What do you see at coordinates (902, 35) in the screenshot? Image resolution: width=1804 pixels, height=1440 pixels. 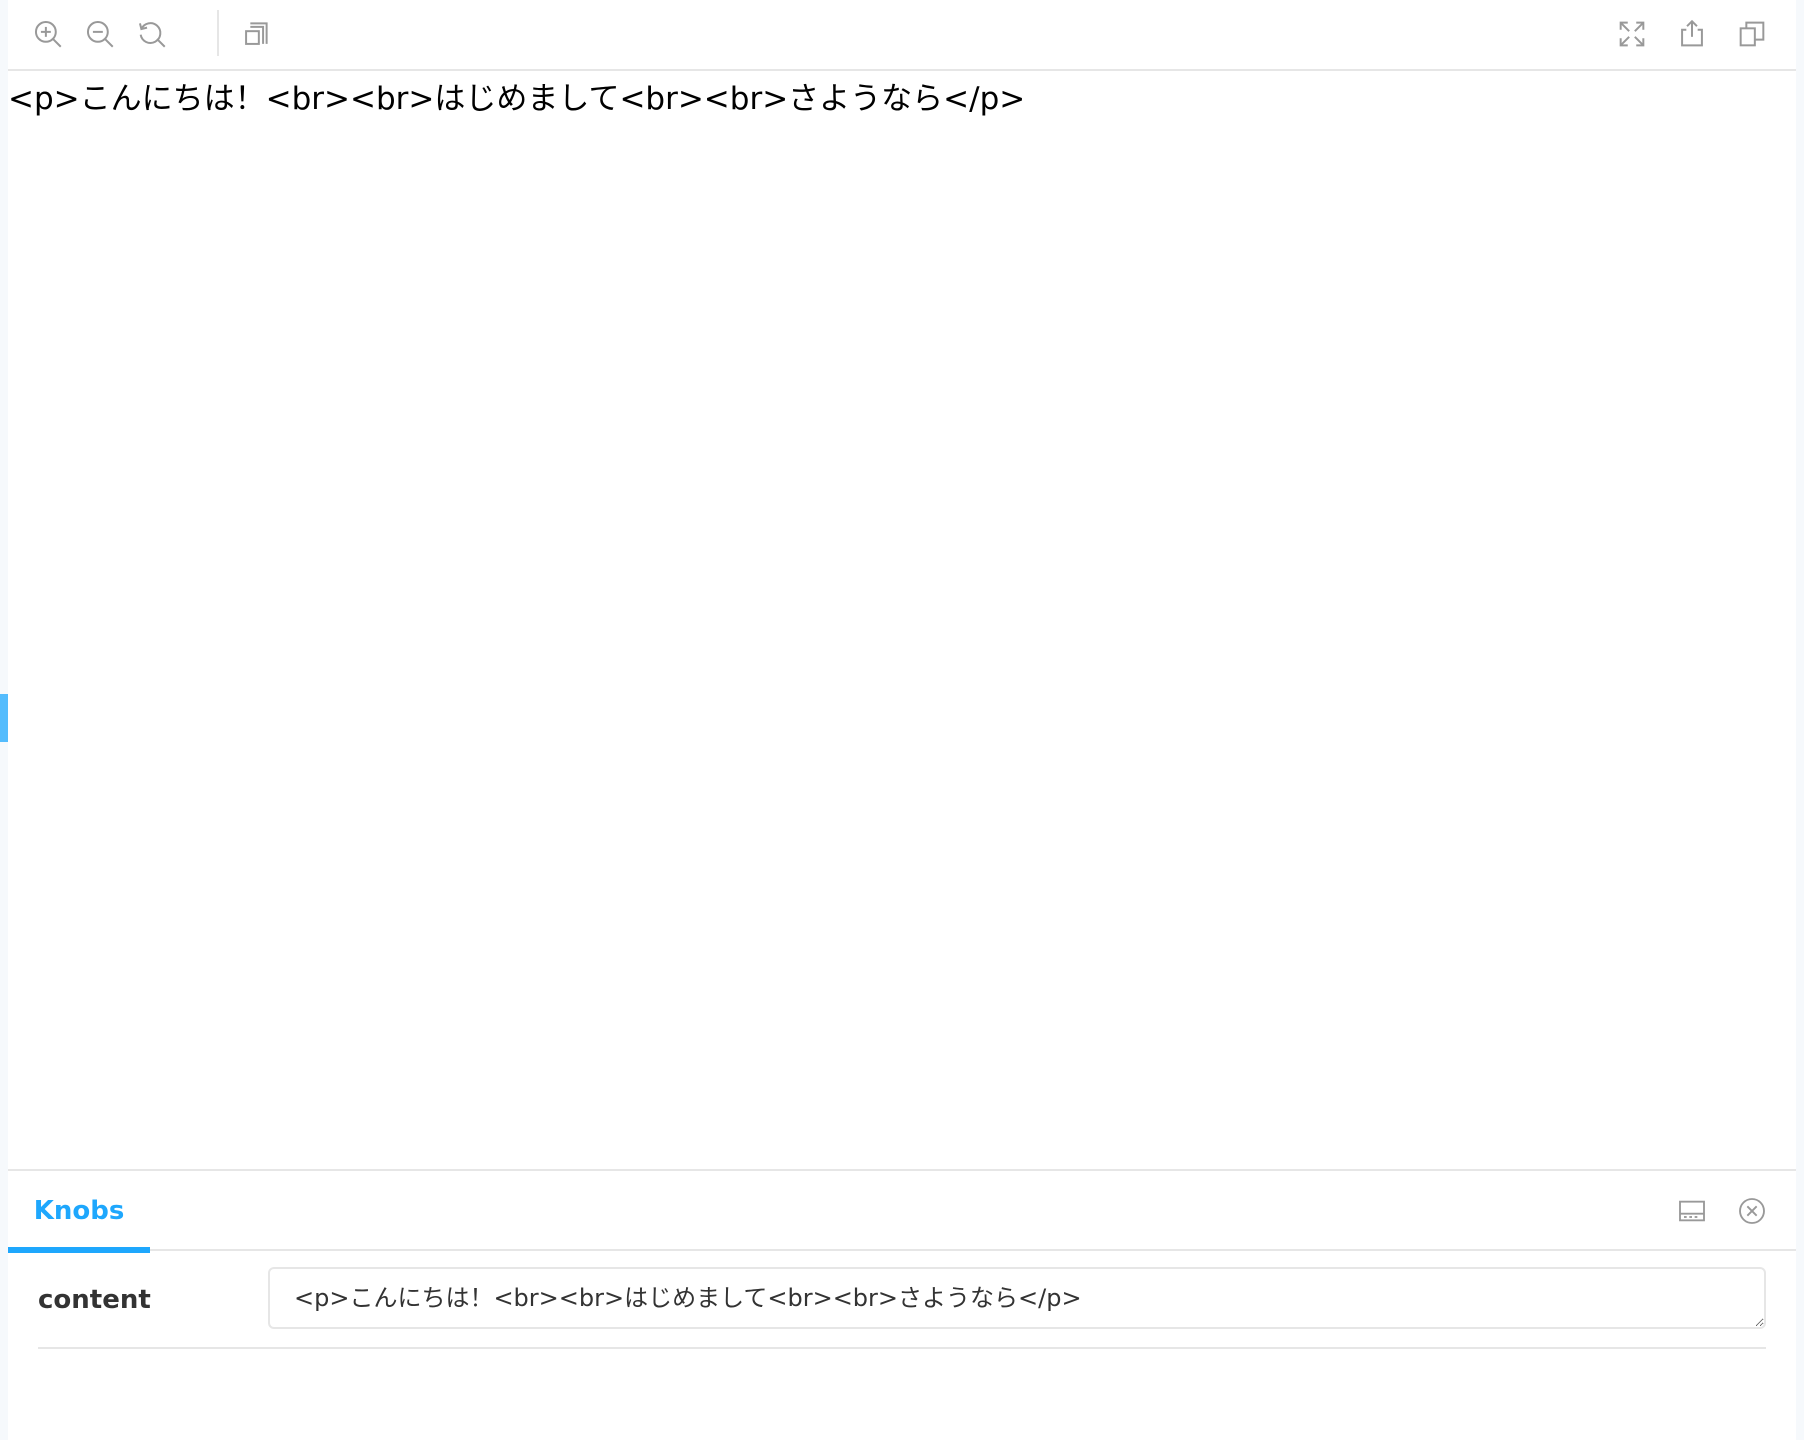 I see `preview-toolbar` at bounding box center [902, 35].